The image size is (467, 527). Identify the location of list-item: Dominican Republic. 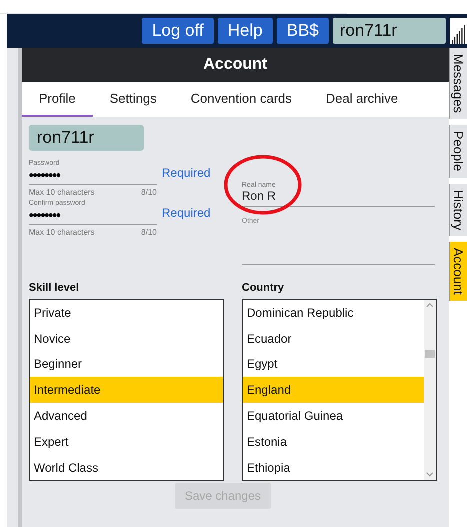
(333, 313).